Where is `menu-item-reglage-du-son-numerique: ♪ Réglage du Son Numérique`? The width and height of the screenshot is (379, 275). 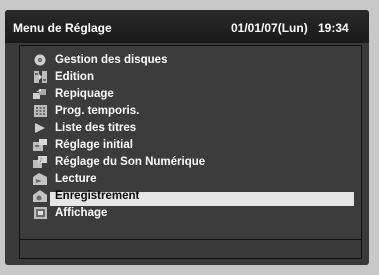 menu-item-reglage-du-son-numerique: ♪ Réglage du Son Numérique is located at coordinates (190, 162).